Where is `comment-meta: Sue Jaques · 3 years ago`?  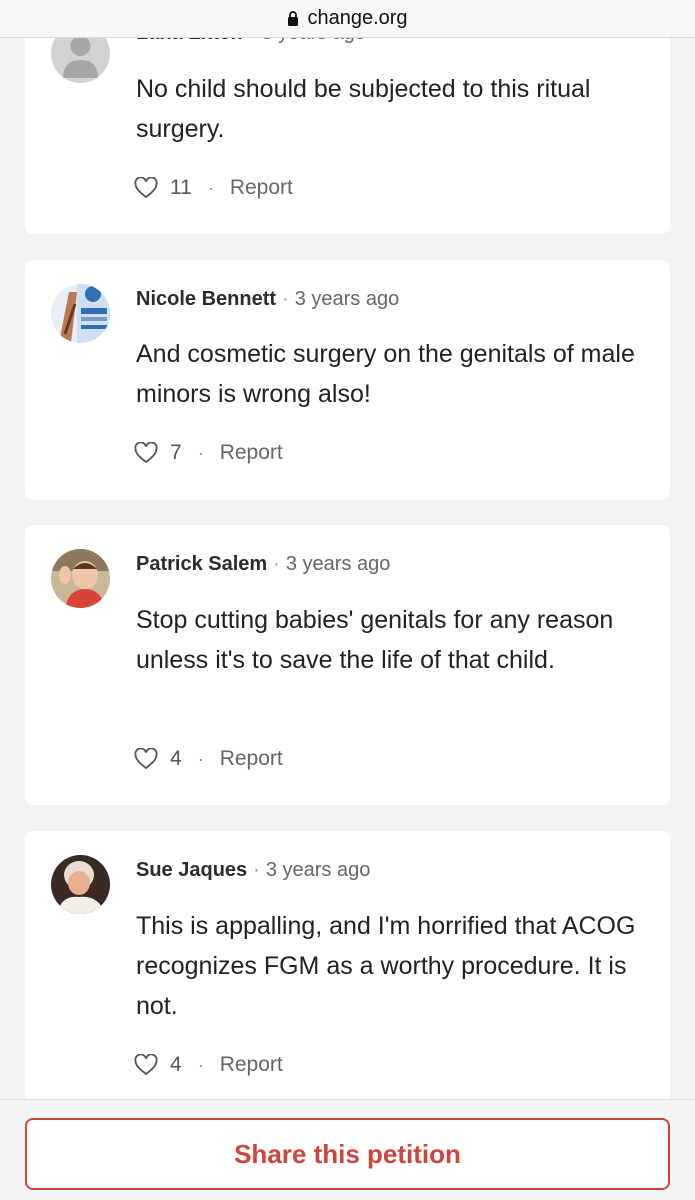 comment-meta: Sue Jaques · 3 years ago is located at coordinates (253, 870).